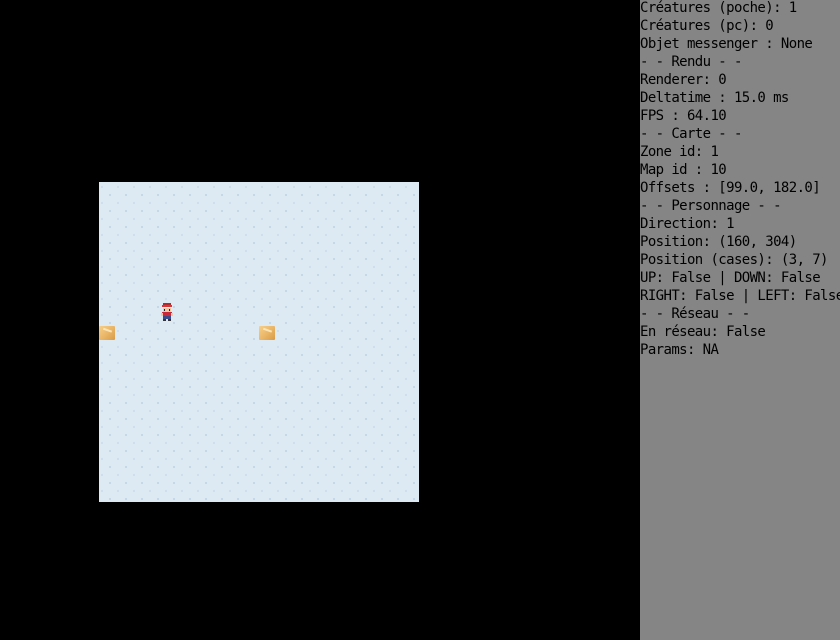 This screenshot has width=840, height=640. I want to click on debug-info-line: - - Personnage - -, so click(711, 206).